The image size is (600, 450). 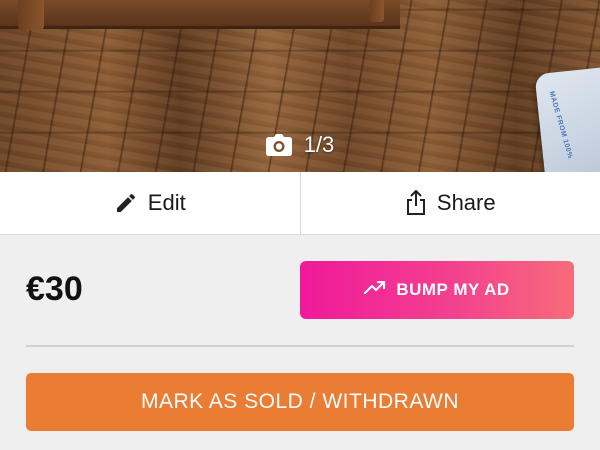 I want to click on photo-counter-text: 1/3, so click(x=319, y=144).